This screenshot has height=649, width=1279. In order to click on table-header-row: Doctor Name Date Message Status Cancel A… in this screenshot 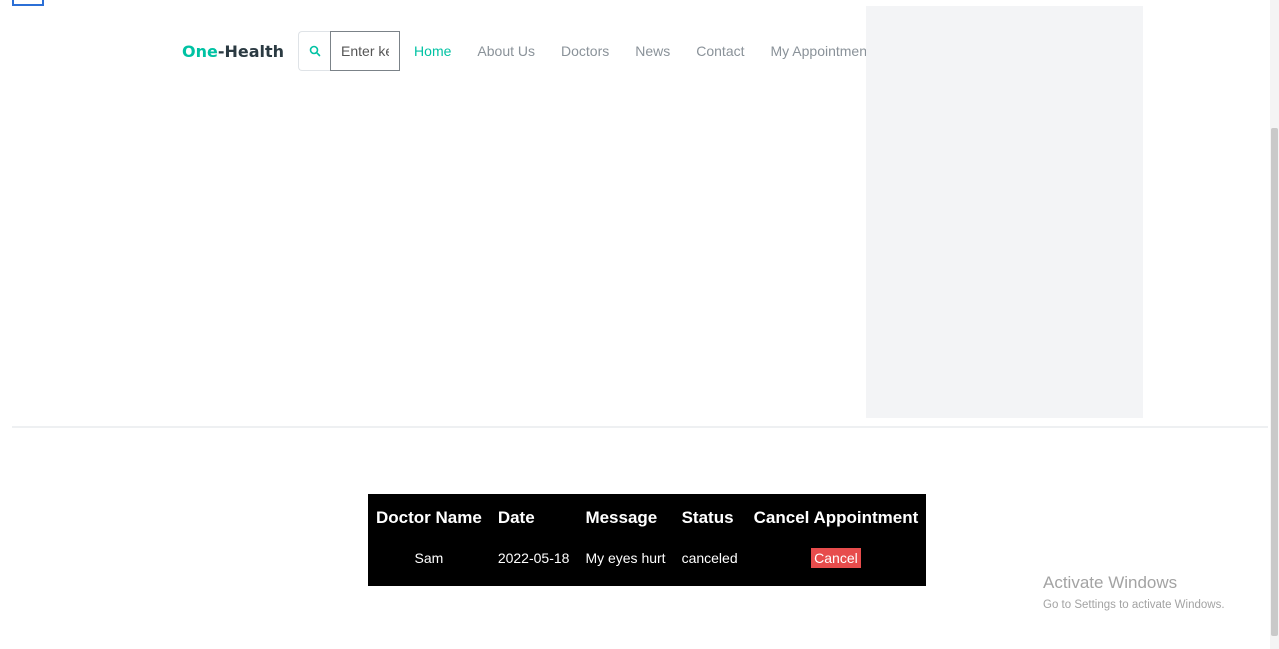, I will do `click(647, 516)`.